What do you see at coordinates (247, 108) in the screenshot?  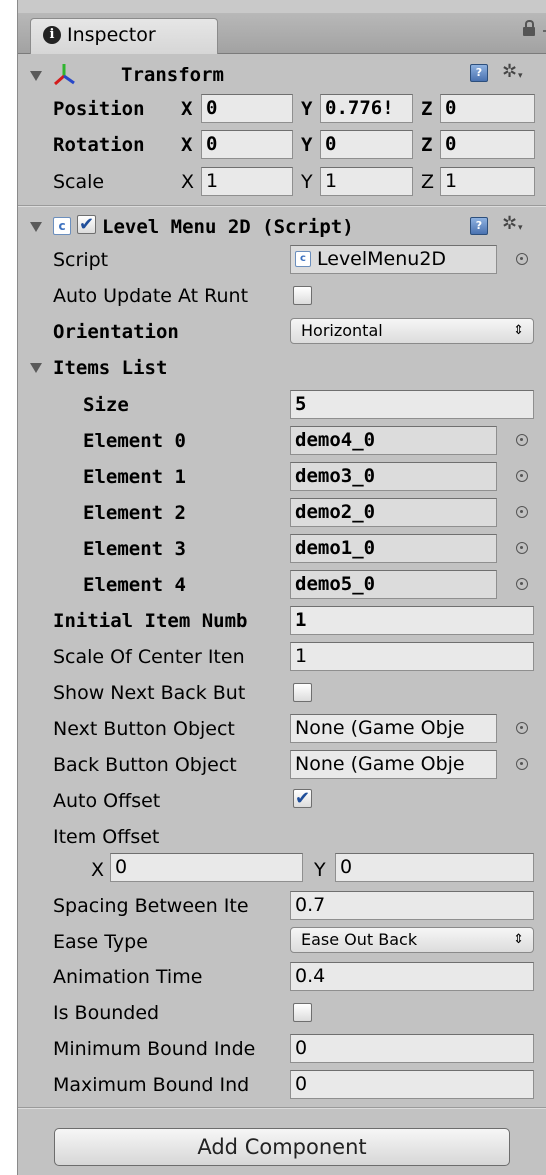 I see `position-x-field: 0` at bounding box center [247, 108].